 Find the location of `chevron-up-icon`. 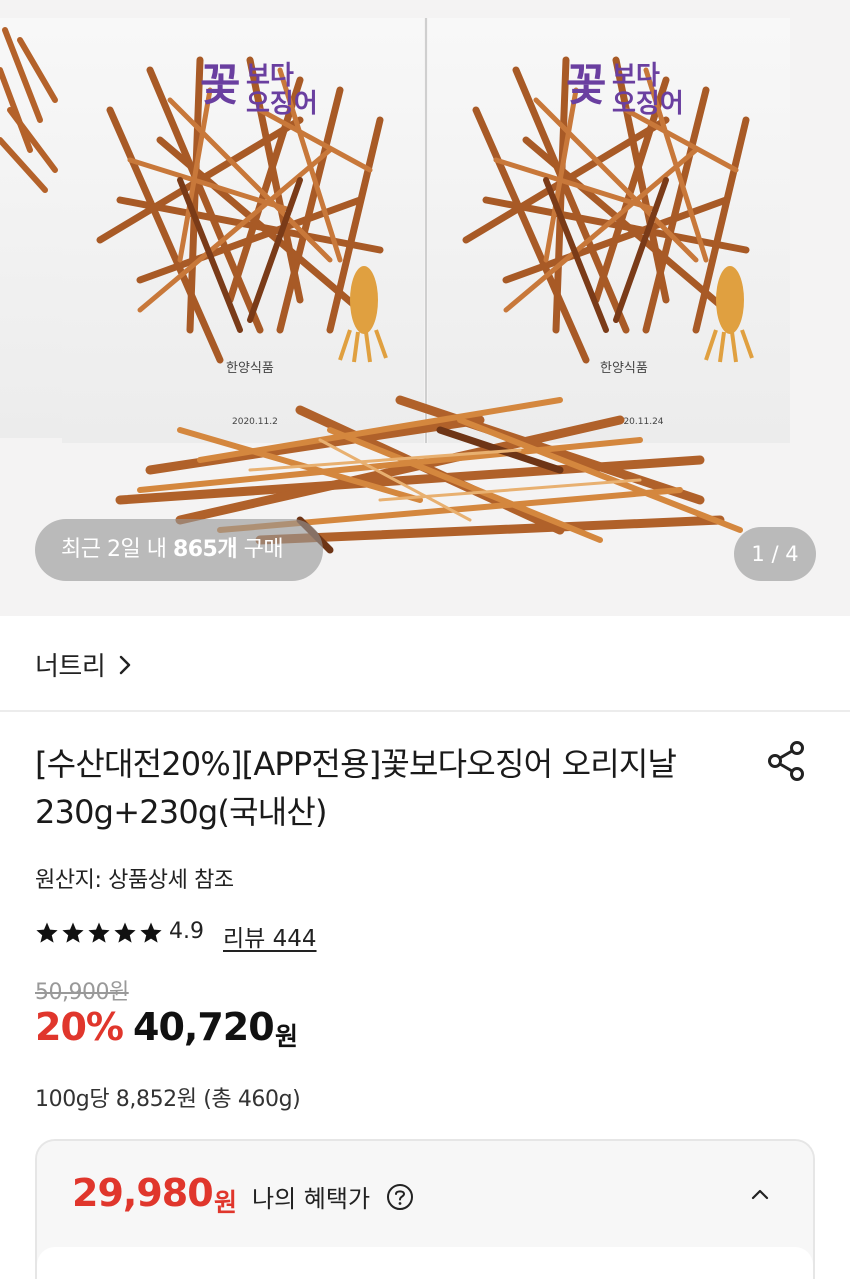

chevron-up-icon is located at coordinates (760, 1194).